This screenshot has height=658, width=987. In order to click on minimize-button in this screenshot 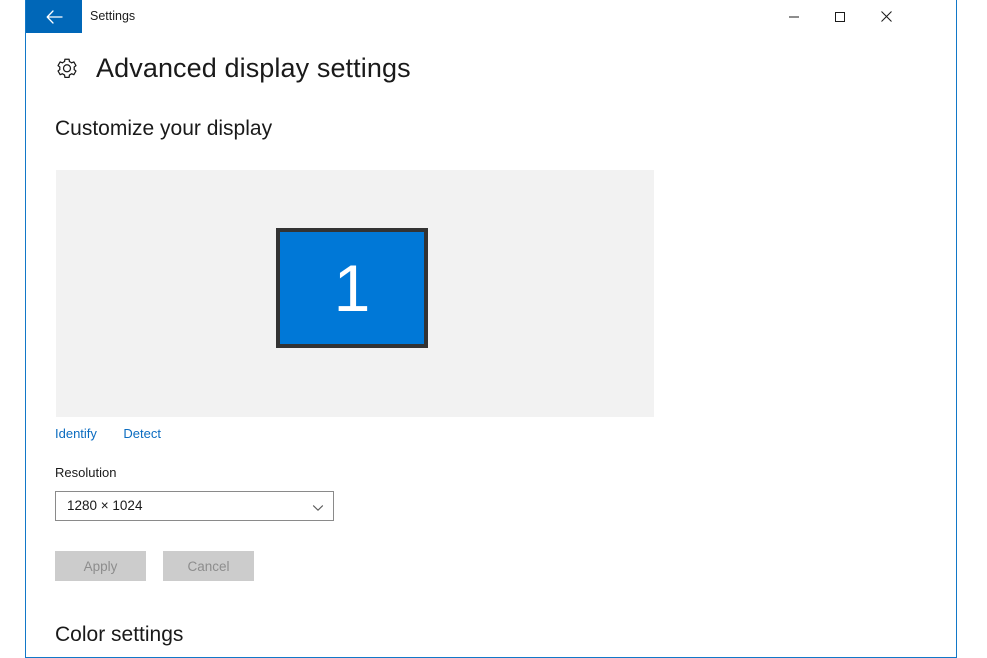, I will do `click(794, 16)`.